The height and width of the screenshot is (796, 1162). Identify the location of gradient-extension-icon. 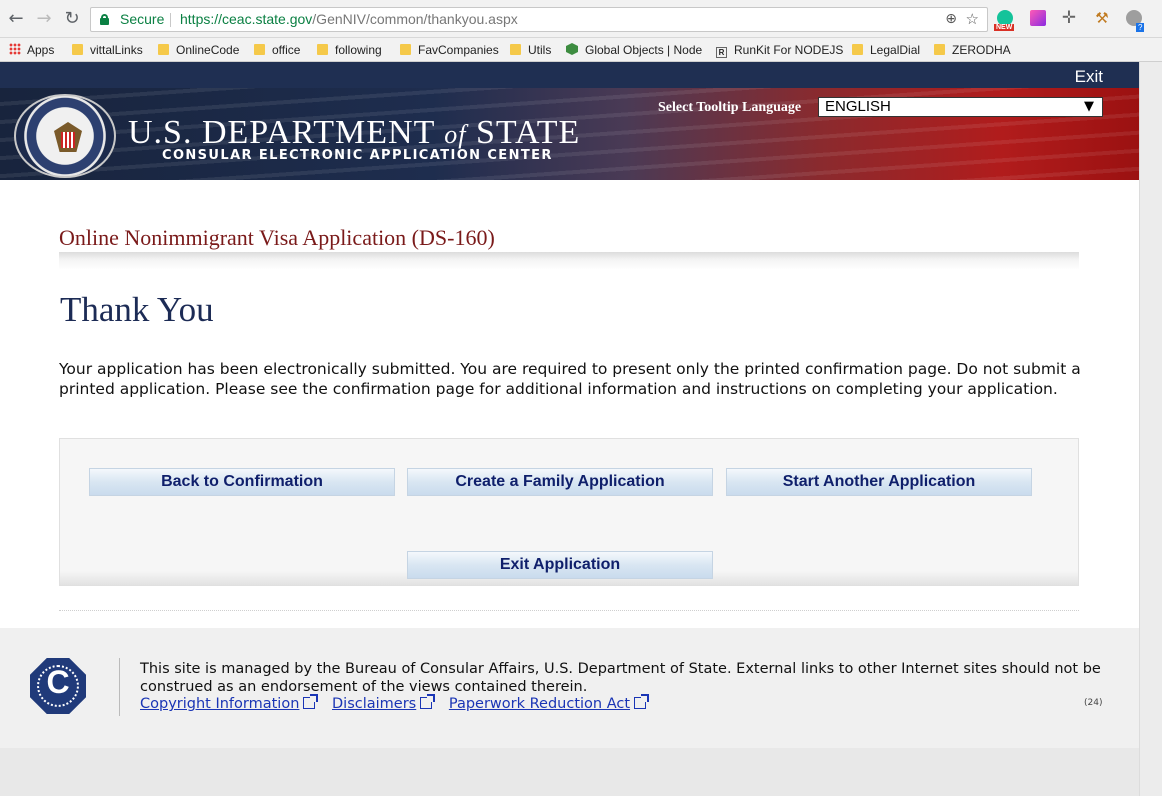
(1038, 18).